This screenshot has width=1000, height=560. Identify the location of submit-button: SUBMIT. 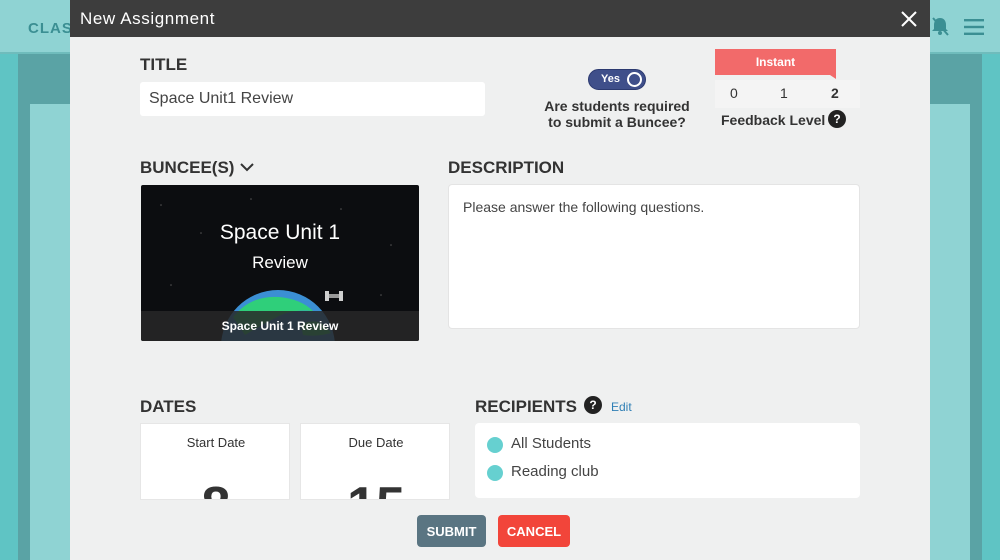
(451, 531).